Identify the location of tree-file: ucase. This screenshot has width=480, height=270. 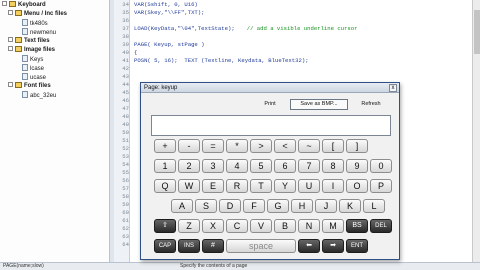
(34, 77).